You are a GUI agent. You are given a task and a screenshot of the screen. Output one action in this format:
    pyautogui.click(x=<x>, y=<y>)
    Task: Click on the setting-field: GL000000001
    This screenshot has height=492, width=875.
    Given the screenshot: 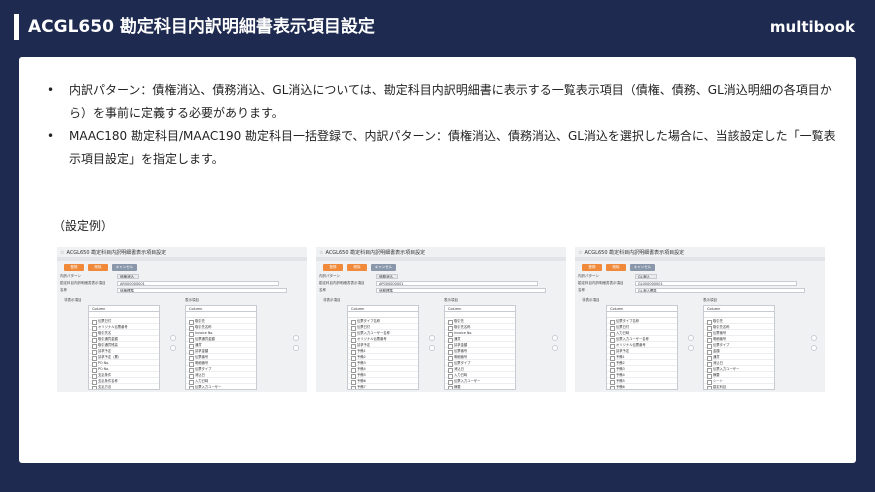 What is the action you would take?
    pyautogui.click(x=716, y=283)
    